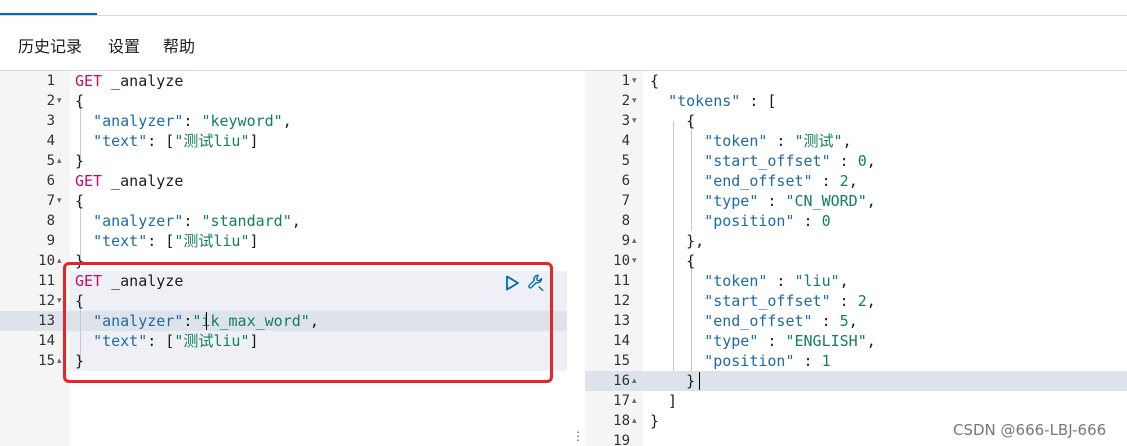 The image size is (1127, 446). Describe the element at coordinates (740, 361) in the screenshot. I see `code-text: "position" : 1` at that location.